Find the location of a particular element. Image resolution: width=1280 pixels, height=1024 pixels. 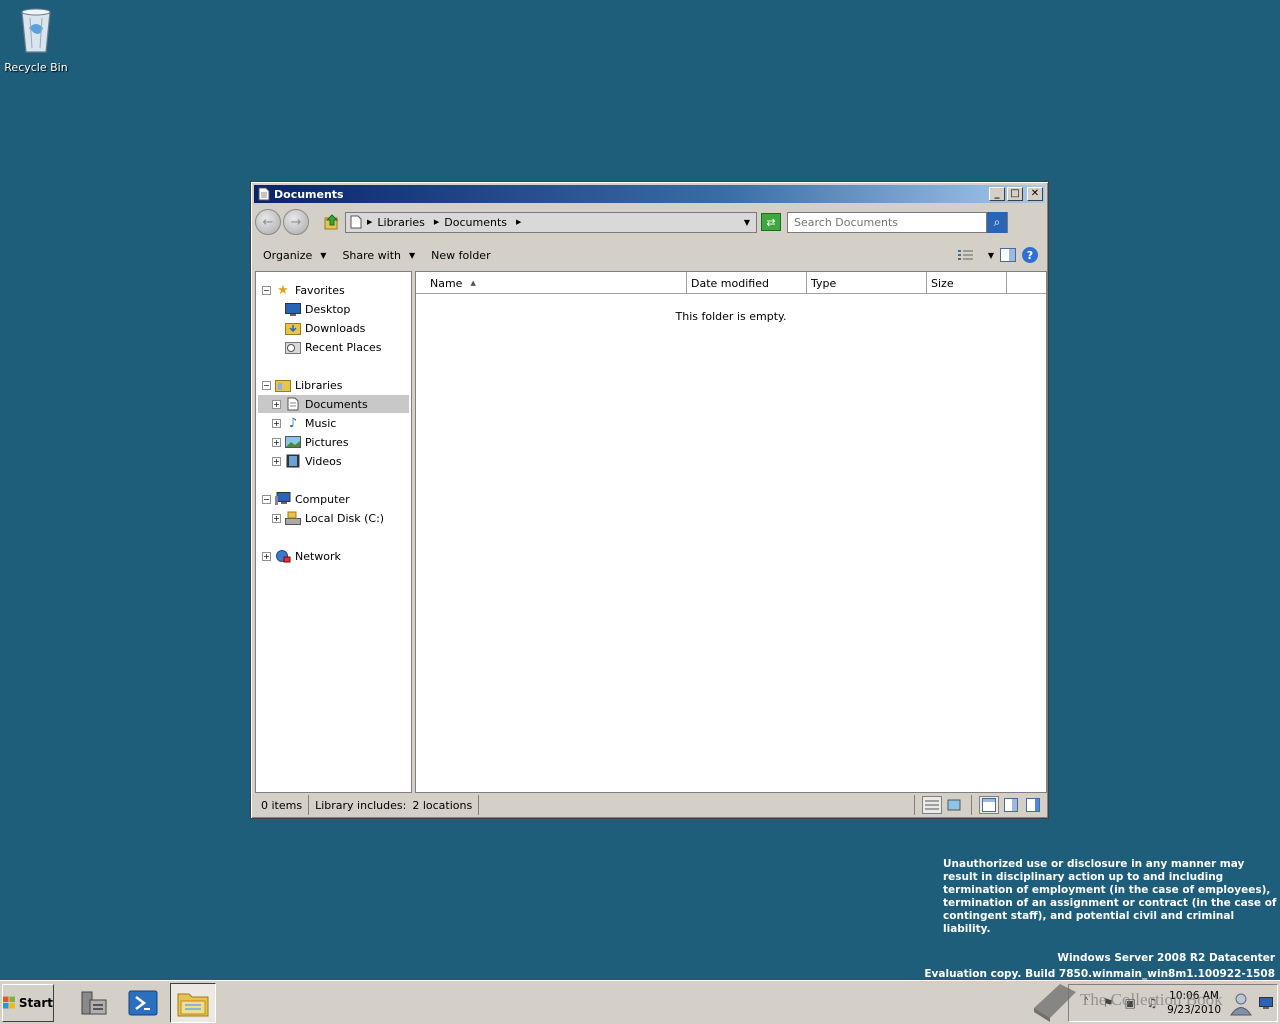

taskbar-server-manager is located at coordinates (93, 1003).